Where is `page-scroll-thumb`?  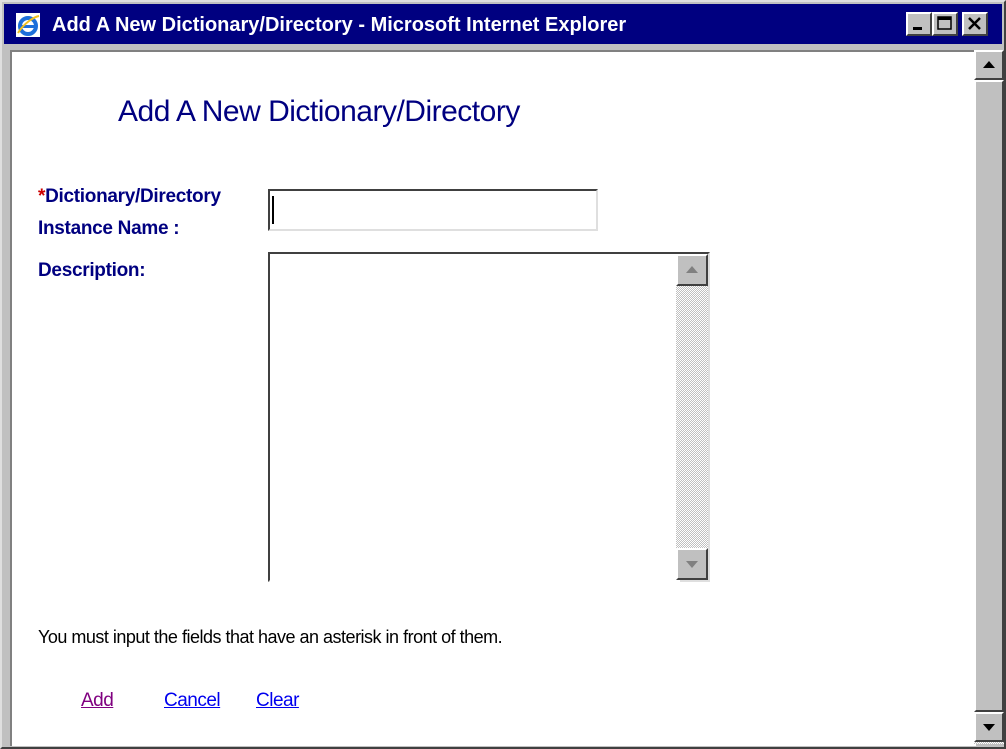 page-scroll-thumb is located at coordinates (989, 396).